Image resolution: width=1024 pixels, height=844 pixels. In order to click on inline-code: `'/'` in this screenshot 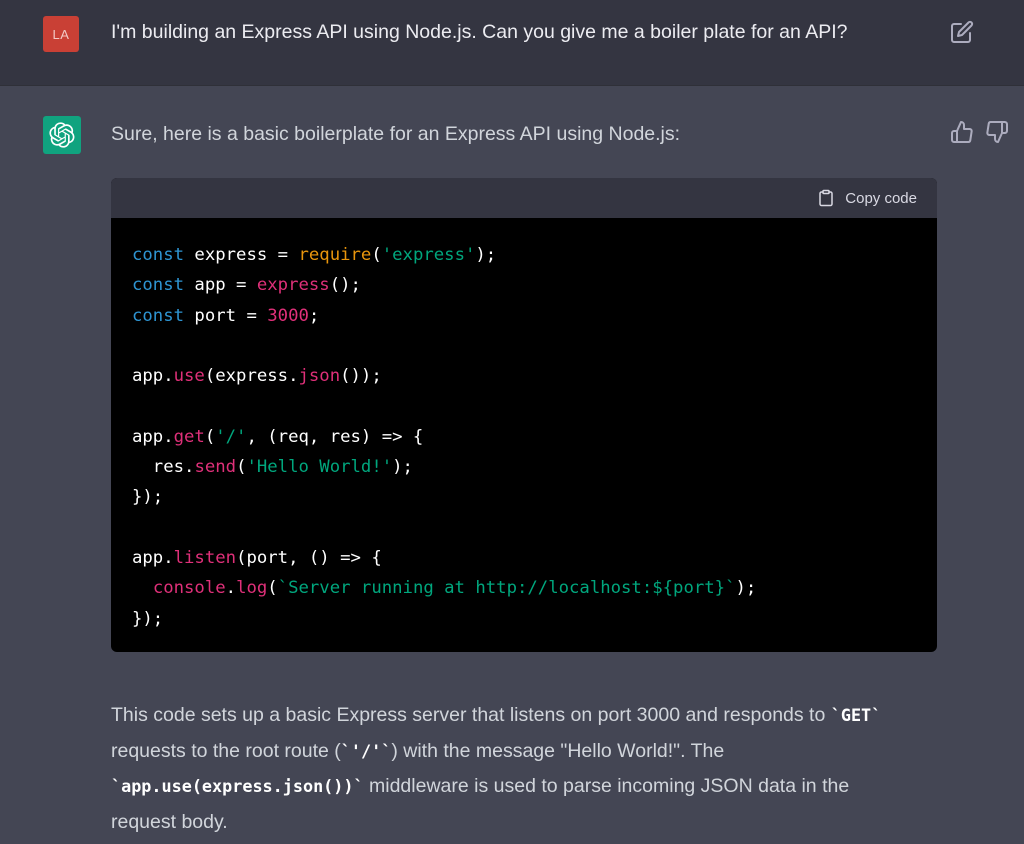, I will do `click(366, 750)`.